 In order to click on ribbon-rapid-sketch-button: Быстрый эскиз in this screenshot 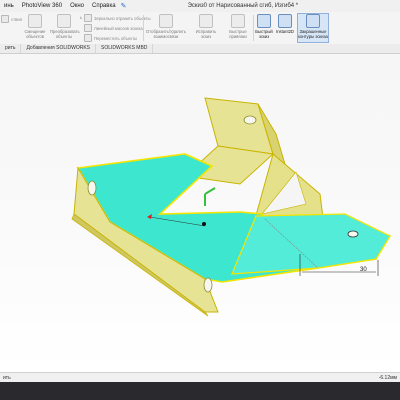, I will do `click(264, 26)`.